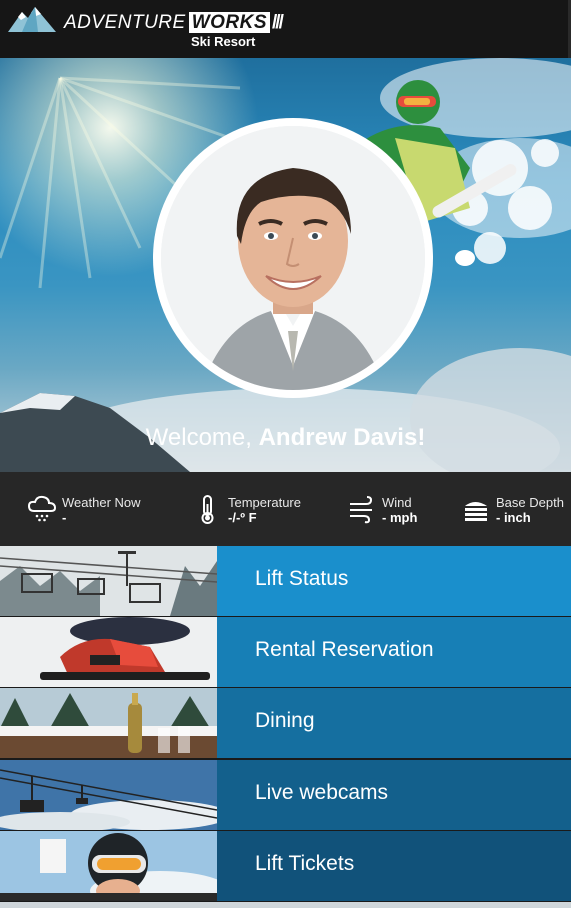 The image size is (571, 908). Describe the element at coordinates (108, 866) in the screenshot. I see `skier-goggles-photo-thumbnail` at that location.